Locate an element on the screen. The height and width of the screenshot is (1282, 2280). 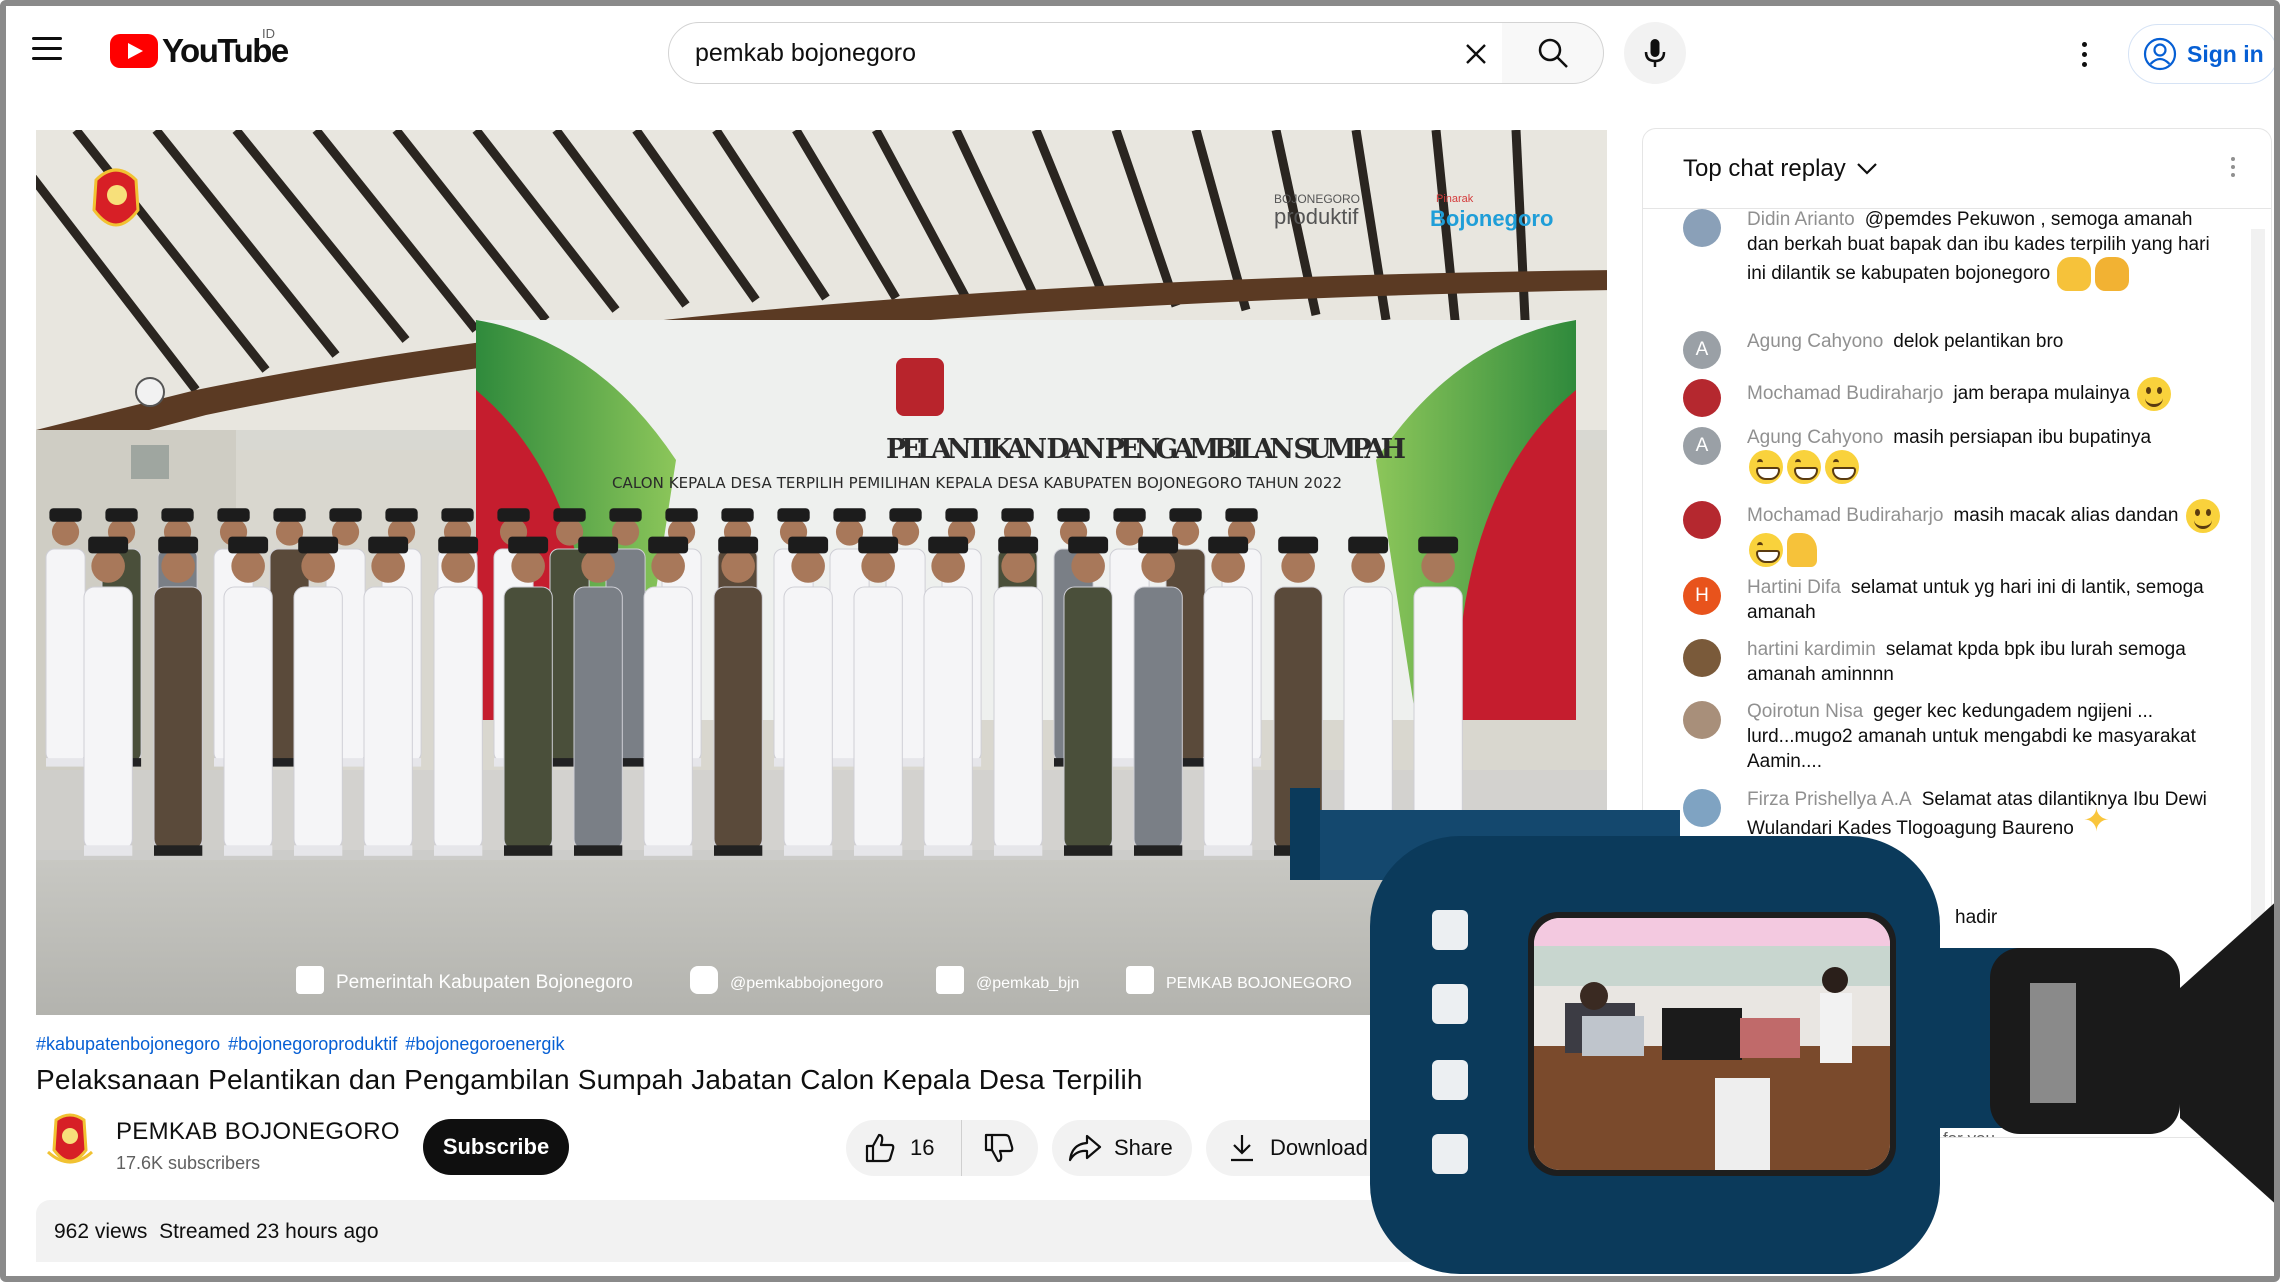
partial-message: m Had is located at coordinates (2123, 969).